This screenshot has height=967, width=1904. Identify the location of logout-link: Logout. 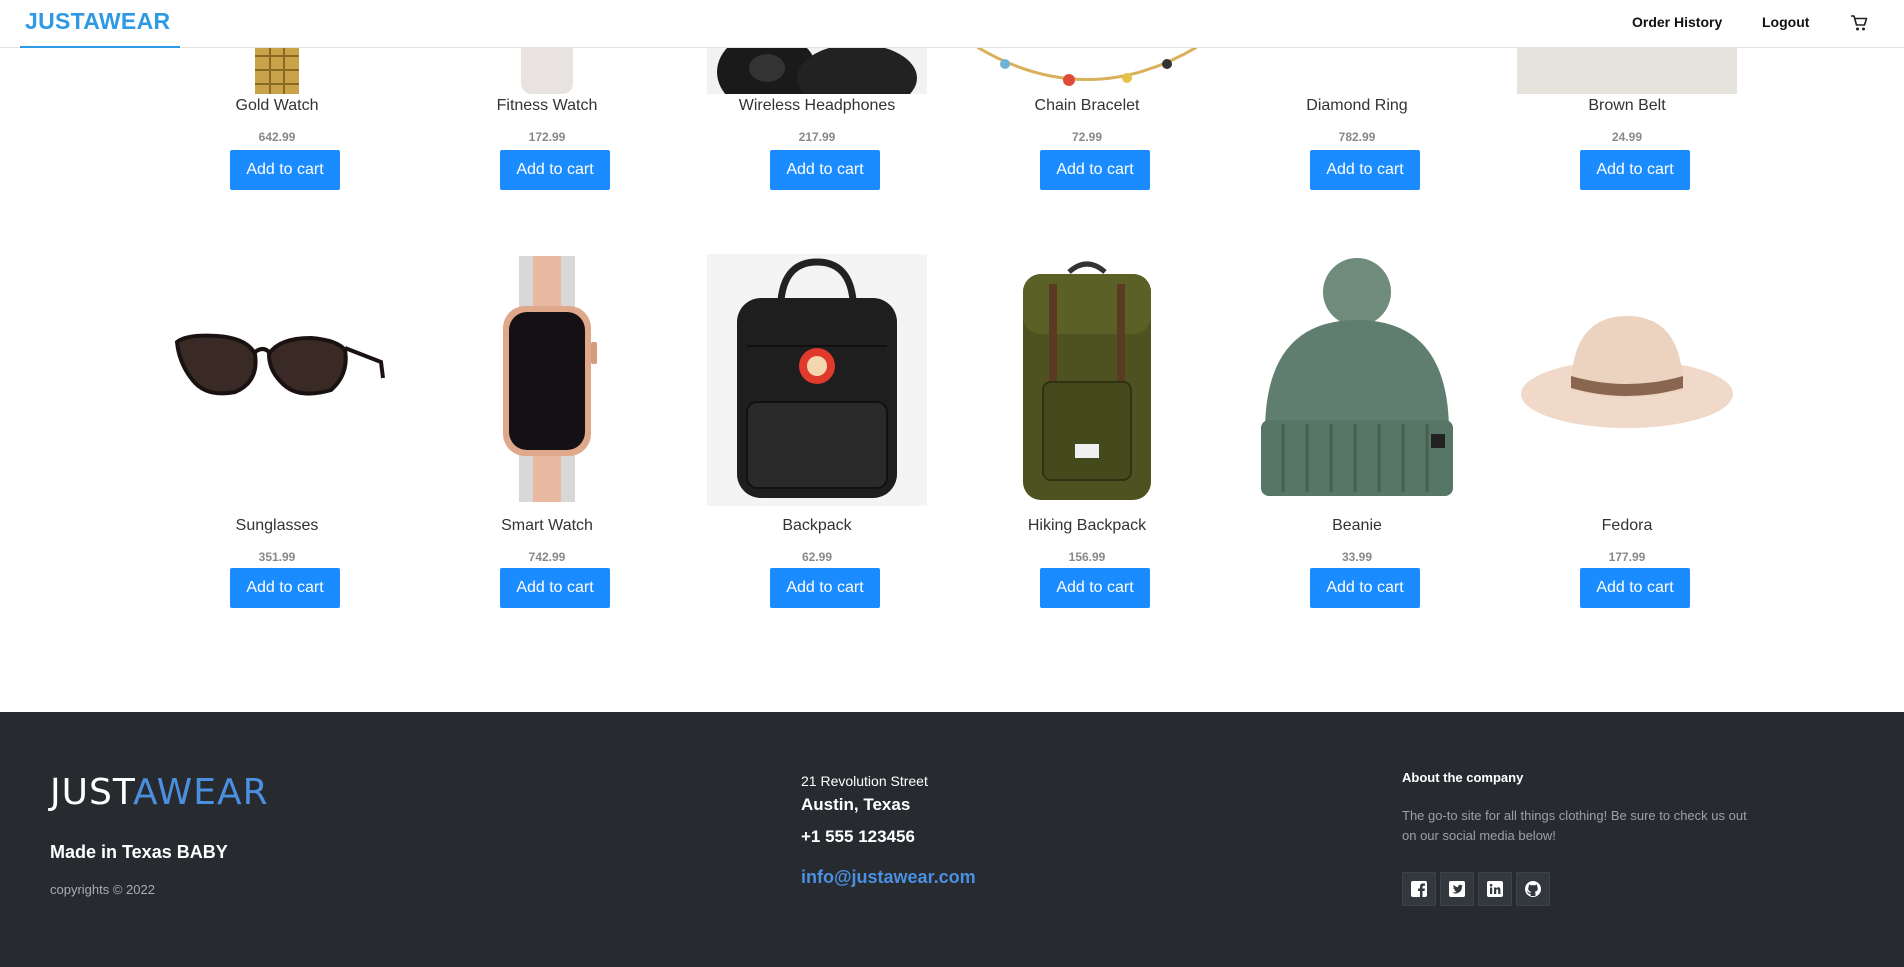
(1785, 22).